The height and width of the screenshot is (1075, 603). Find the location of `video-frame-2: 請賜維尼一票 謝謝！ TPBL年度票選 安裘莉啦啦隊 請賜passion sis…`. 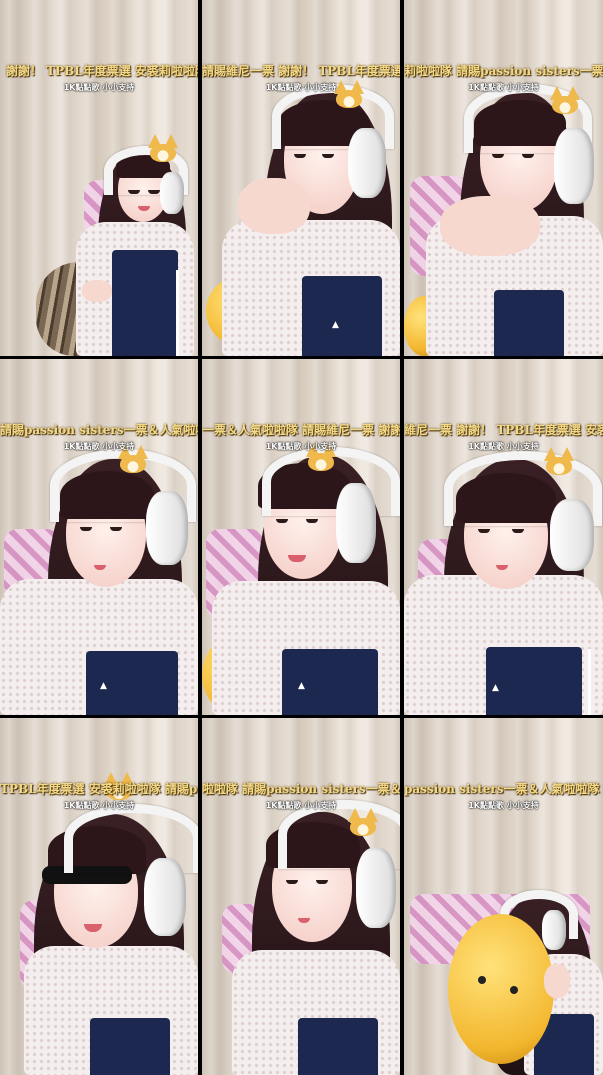

video-frame-2: 請賜維尼一票 謝謝！ TPBL年度票選 安裘莉啦啦隊 請賜passion sis… is located at coordinates (301, 178).